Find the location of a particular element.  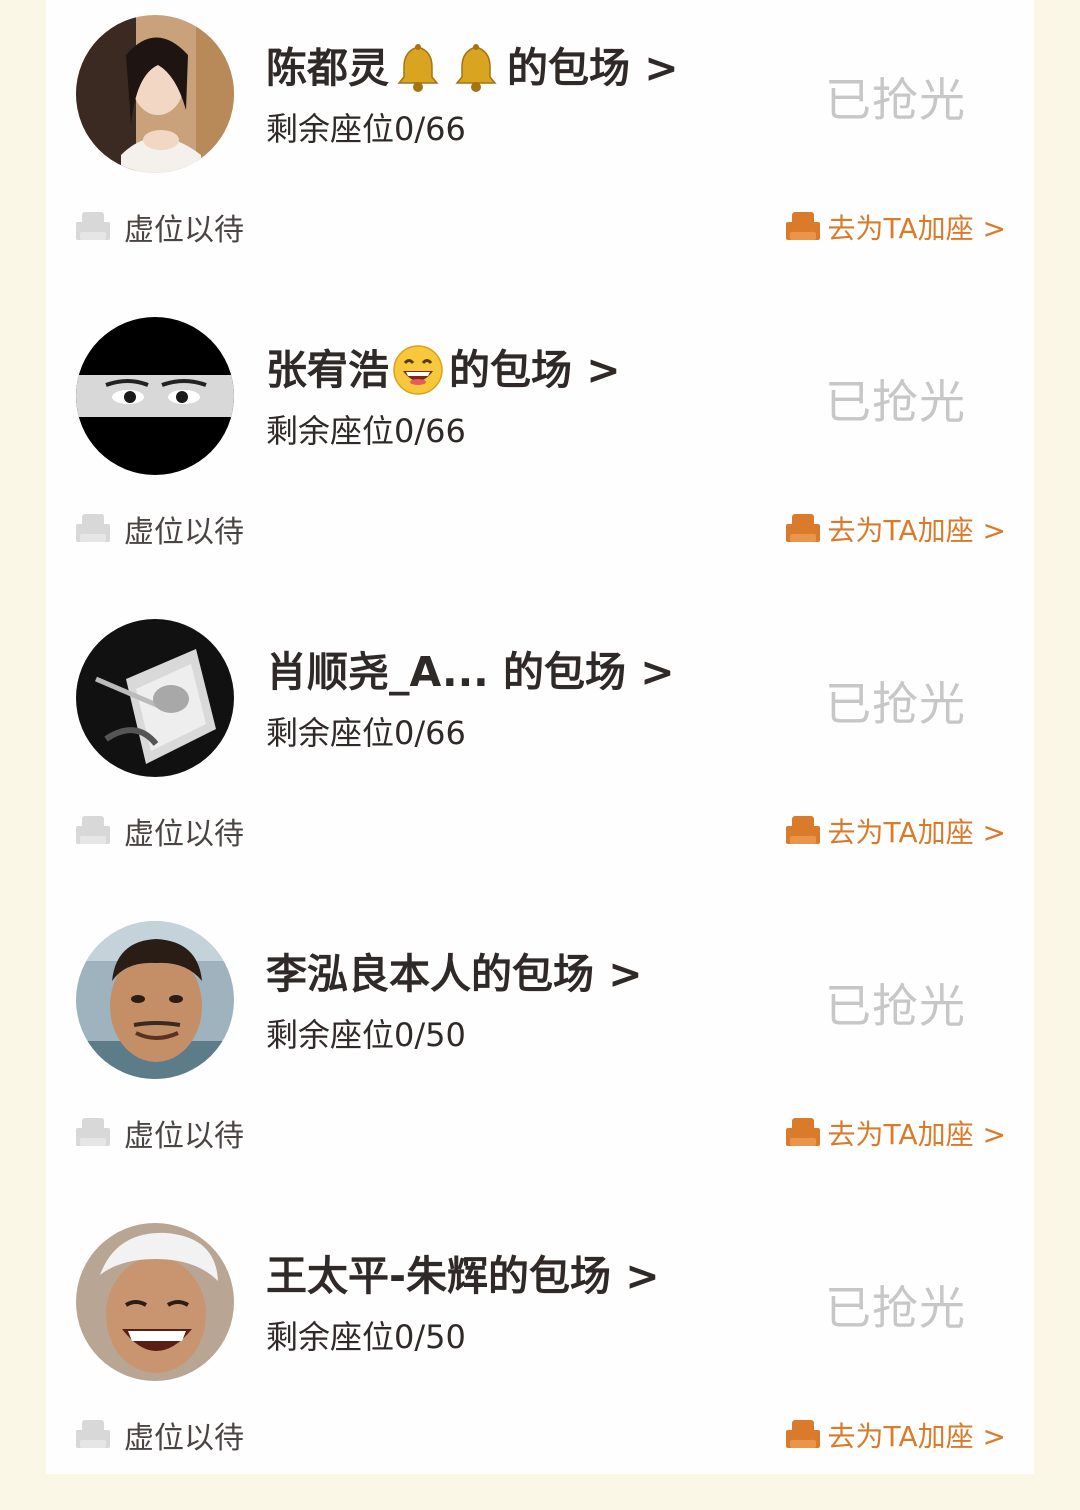

screening-title: 李泓良本人的包场 > is located at coordinates (454, 974).